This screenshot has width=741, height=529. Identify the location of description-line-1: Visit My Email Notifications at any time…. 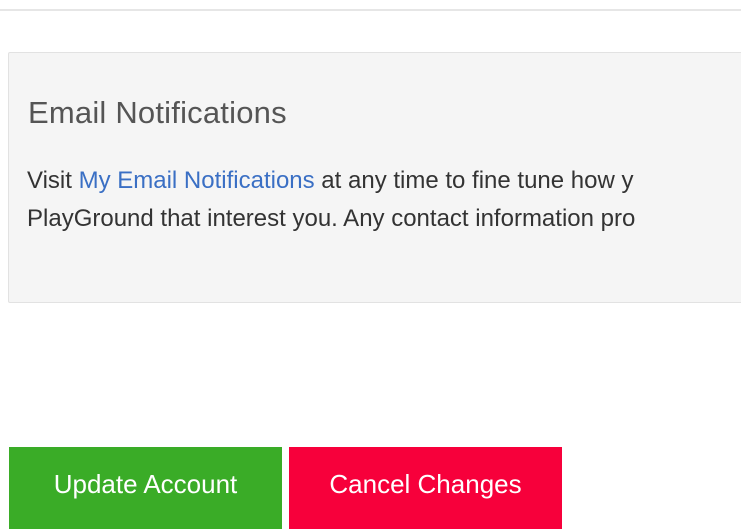
(384, 181).